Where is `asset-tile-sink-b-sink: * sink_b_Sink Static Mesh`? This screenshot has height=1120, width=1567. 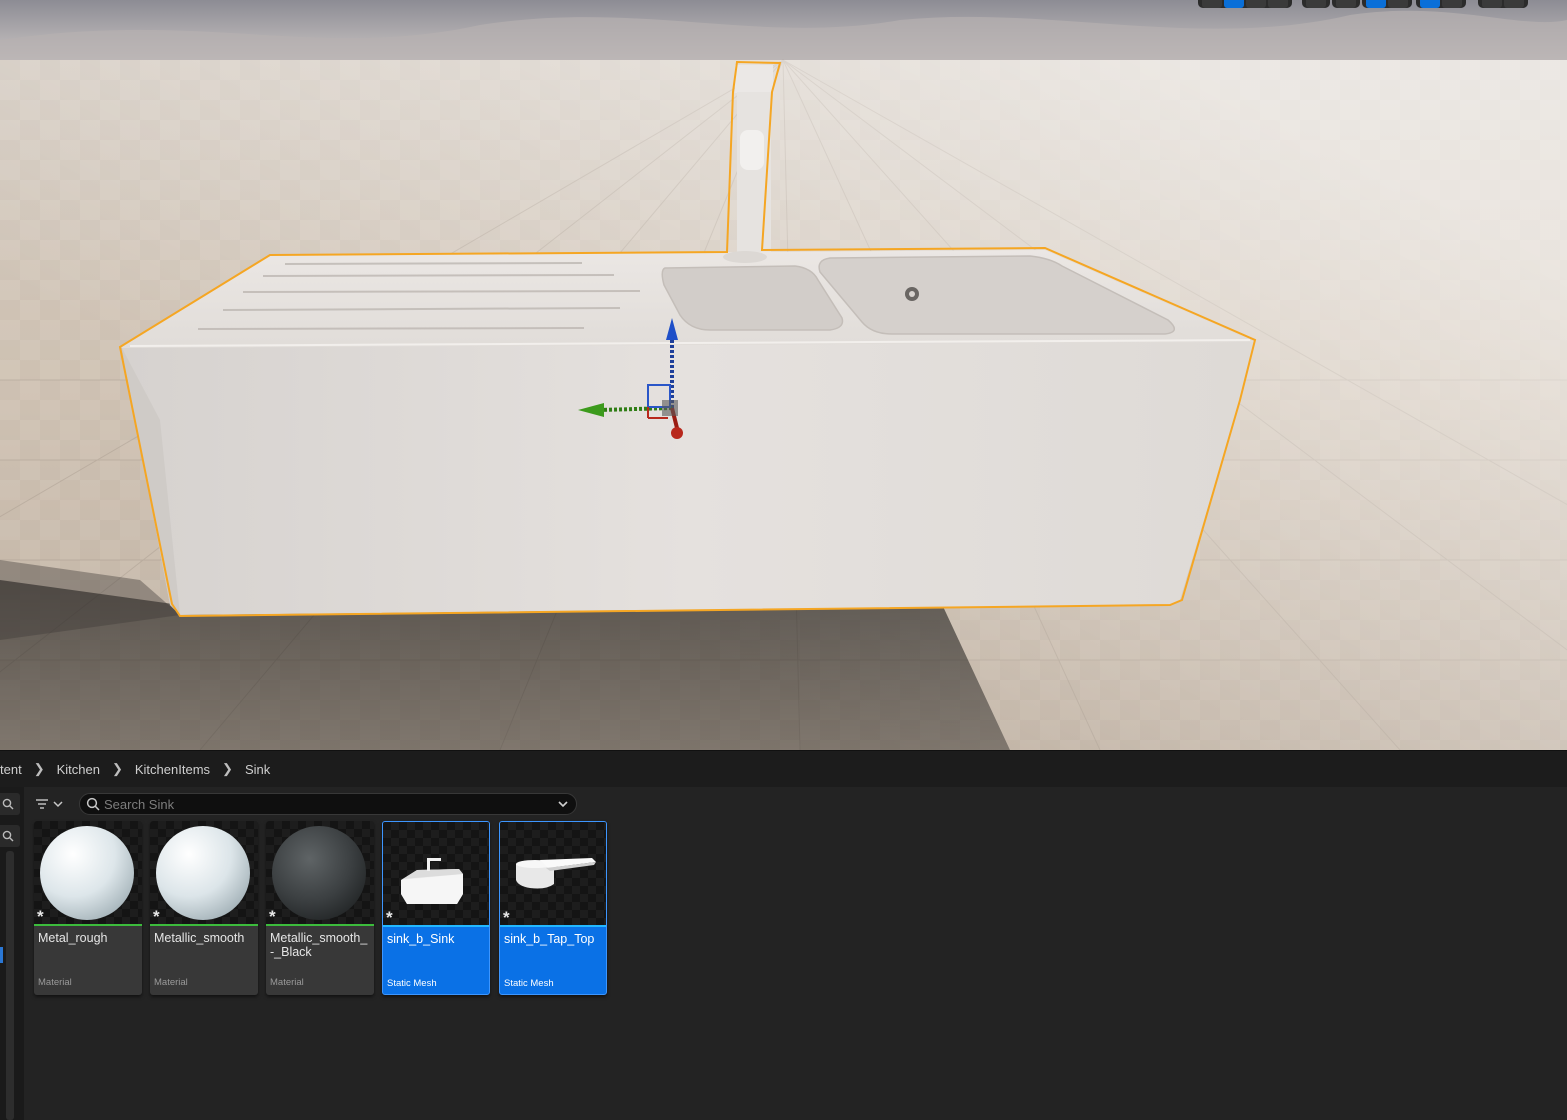
asset-tile-sink-b-sink: * sink_b_Sink Static Mesh is located at coordinates (436, 908).